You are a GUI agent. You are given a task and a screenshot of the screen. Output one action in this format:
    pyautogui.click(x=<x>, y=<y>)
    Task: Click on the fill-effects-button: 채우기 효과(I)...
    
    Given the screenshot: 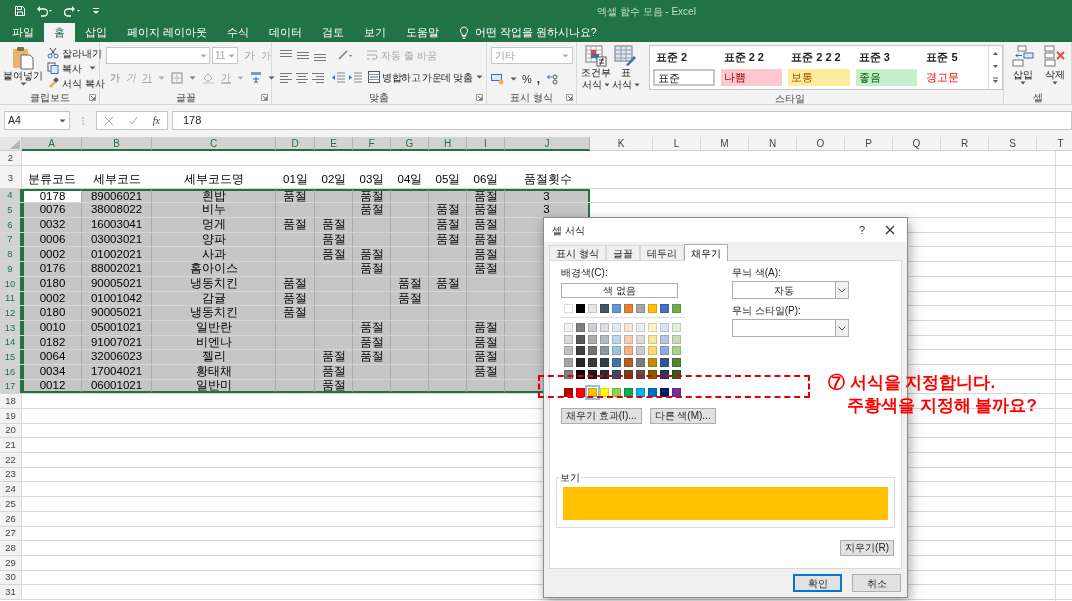 What is the action you would take?
    pyautogui.click(x=601, y=415)
    